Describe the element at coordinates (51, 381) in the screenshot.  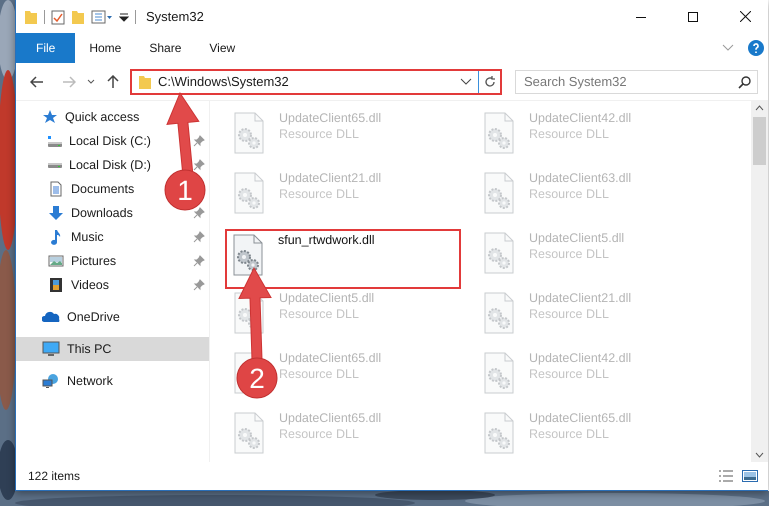
I see `network-icon` at that location.